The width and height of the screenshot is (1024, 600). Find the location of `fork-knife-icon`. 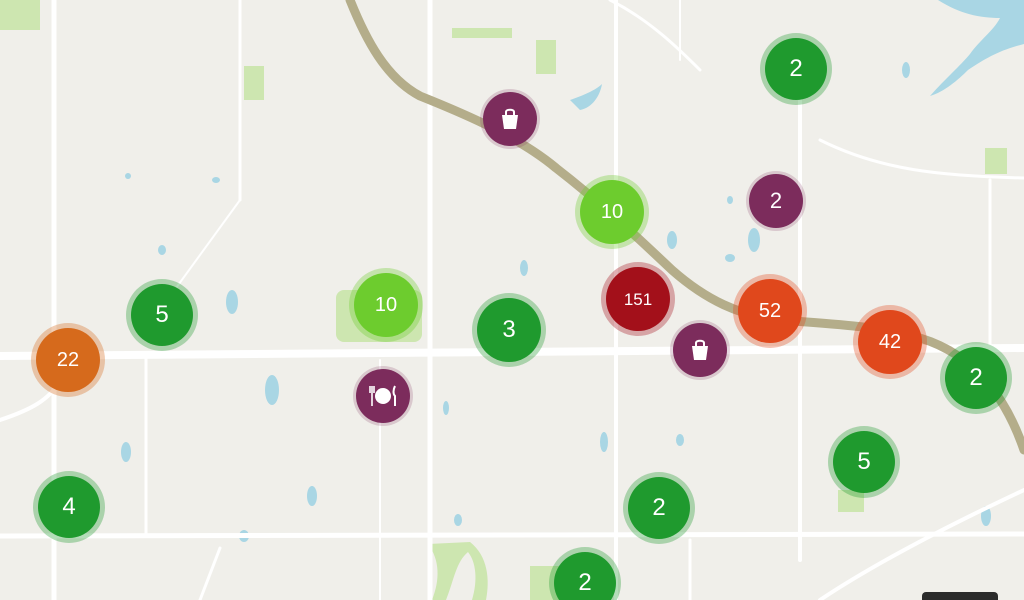

fork-knife-icon is located at coordinates (382, 395).